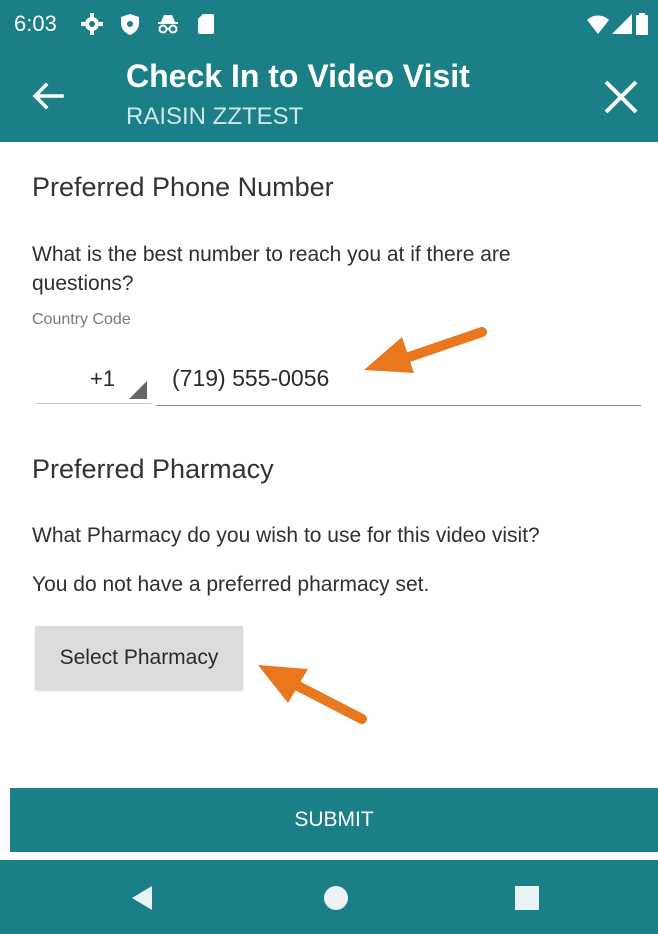 The image size is (658, 934). I want to click on back-button, so click(48, 96).